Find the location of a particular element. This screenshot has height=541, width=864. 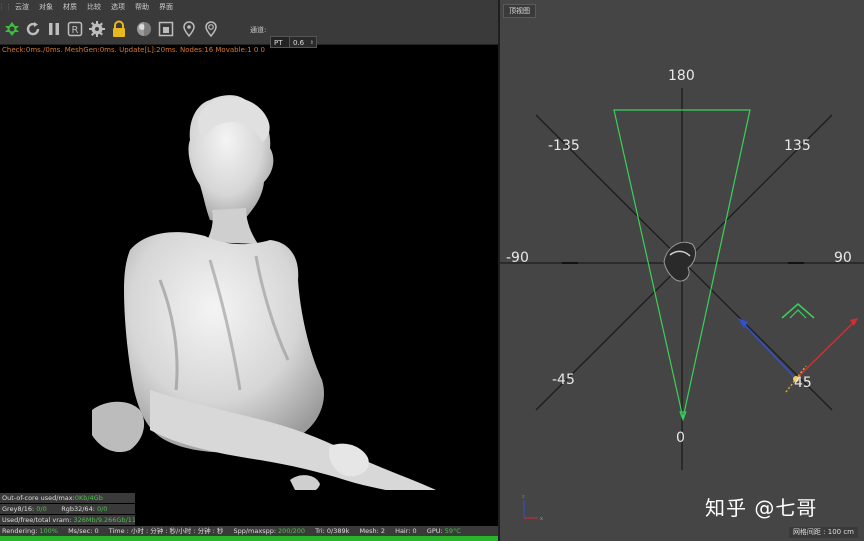

restart-icon is located at coordinates (33, 29).